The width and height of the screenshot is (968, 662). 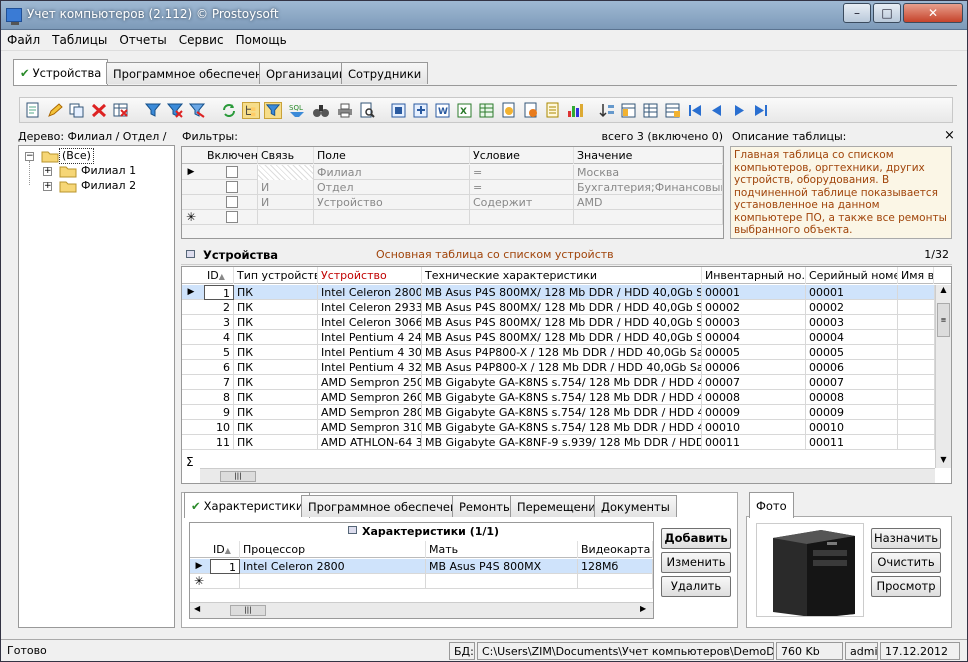 I want to click on inventory-number: 00009, so click(x=754, y=412).